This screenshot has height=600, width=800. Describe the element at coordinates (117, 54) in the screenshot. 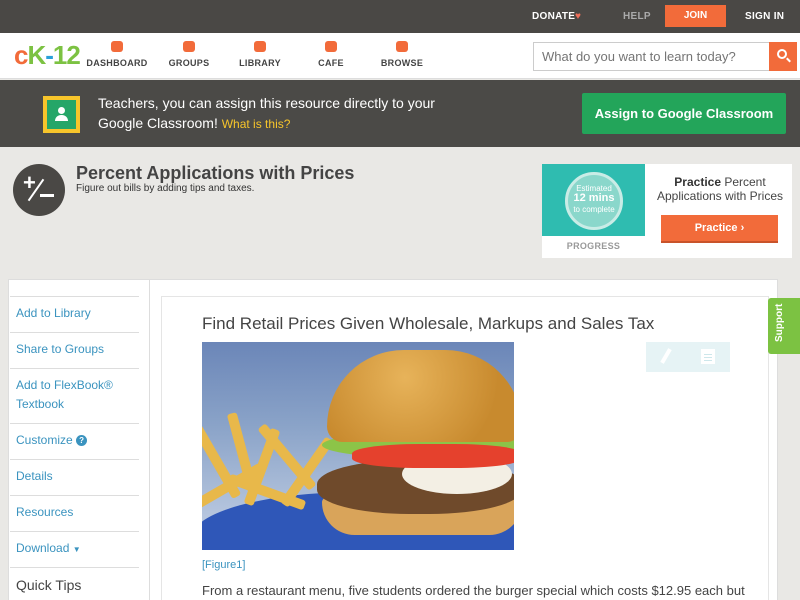

I see `nav-dashboard: DASHBOARD` at that location.